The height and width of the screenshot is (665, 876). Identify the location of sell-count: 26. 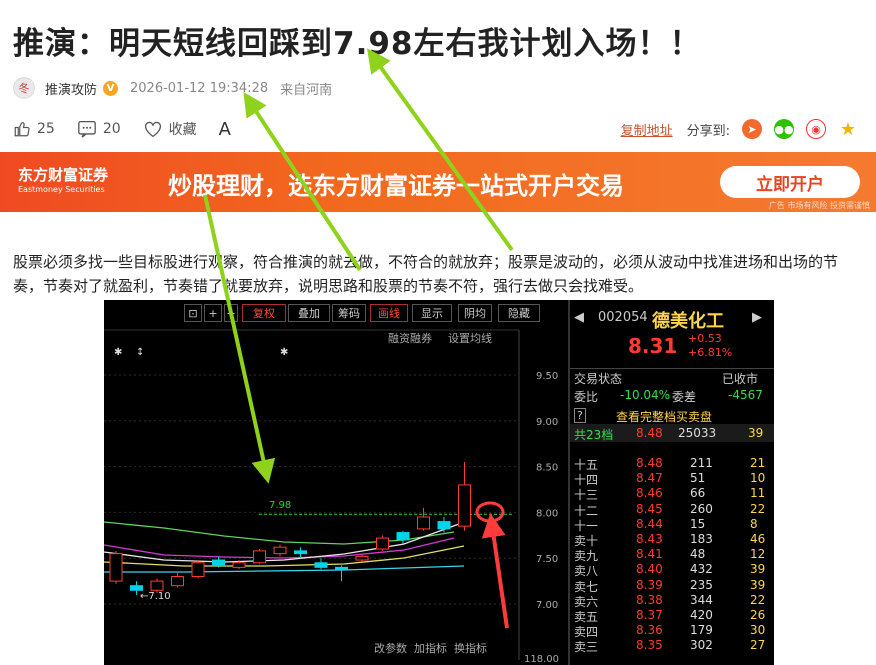
(758, 615).